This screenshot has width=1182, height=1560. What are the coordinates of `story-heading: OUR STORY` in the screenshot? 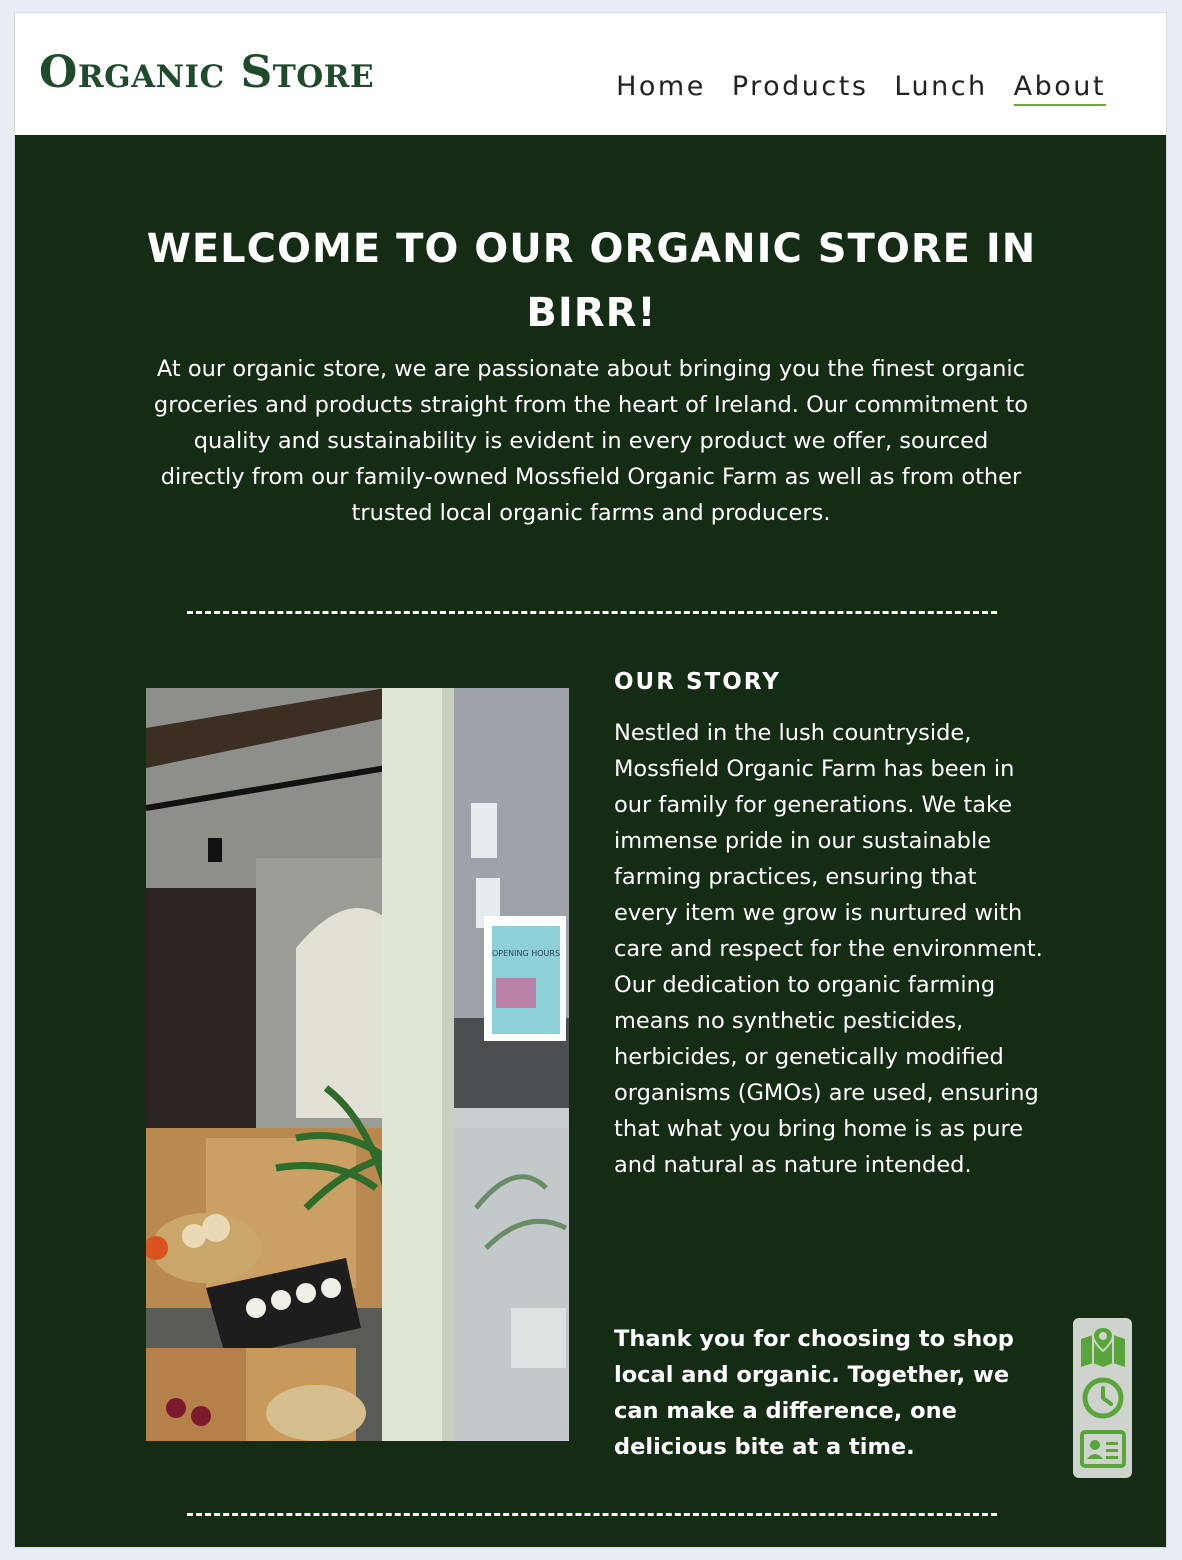 It's located at (697, 682).